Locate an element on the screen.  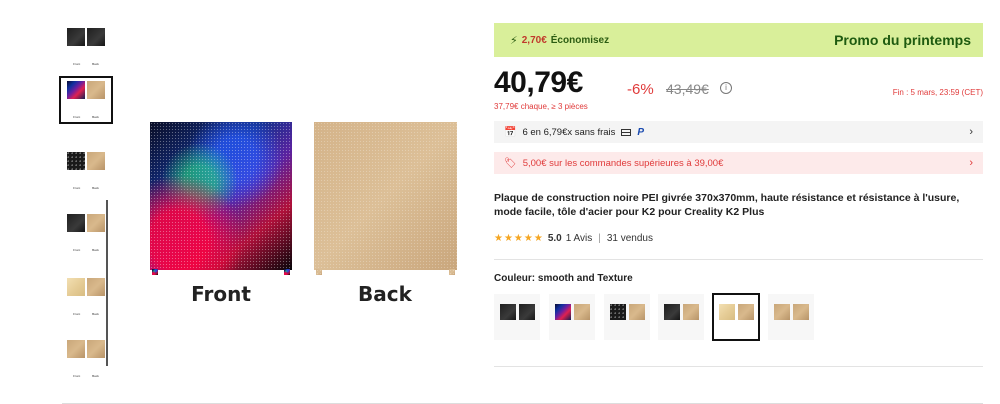
info-icon: i is located at coordinates (726, 88).